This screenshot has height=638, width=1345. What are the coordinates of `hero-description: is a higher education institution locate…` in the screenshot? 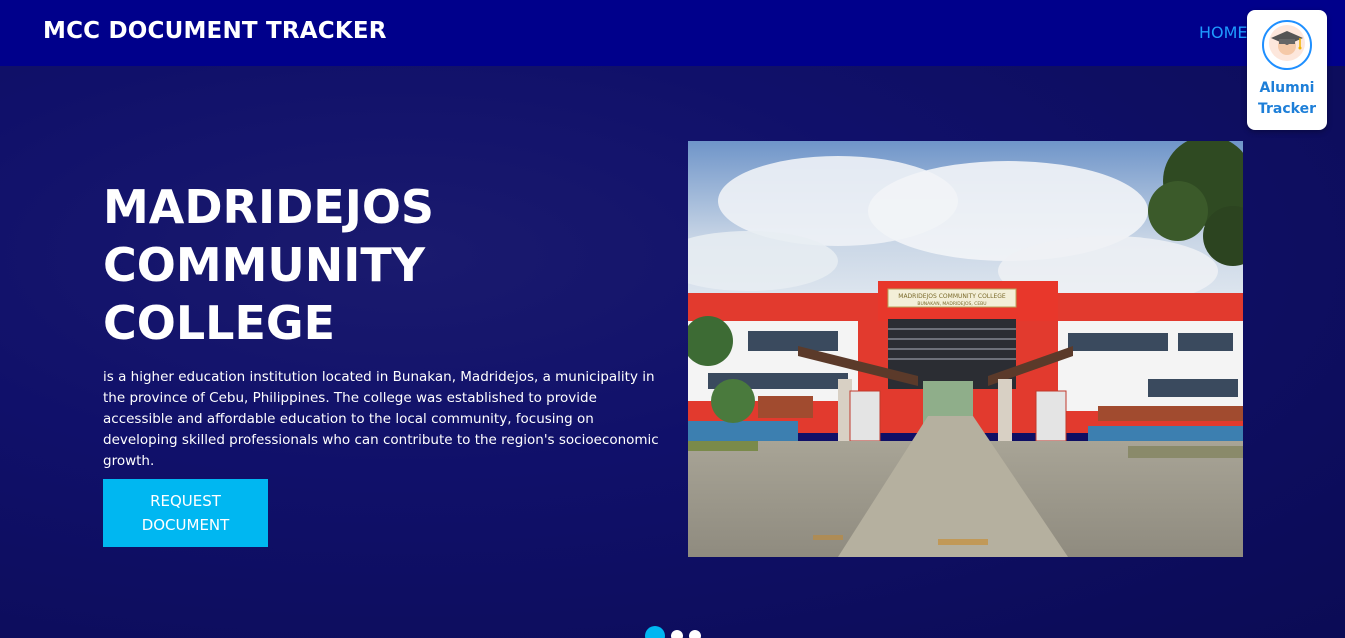 It's located at (381, 419).